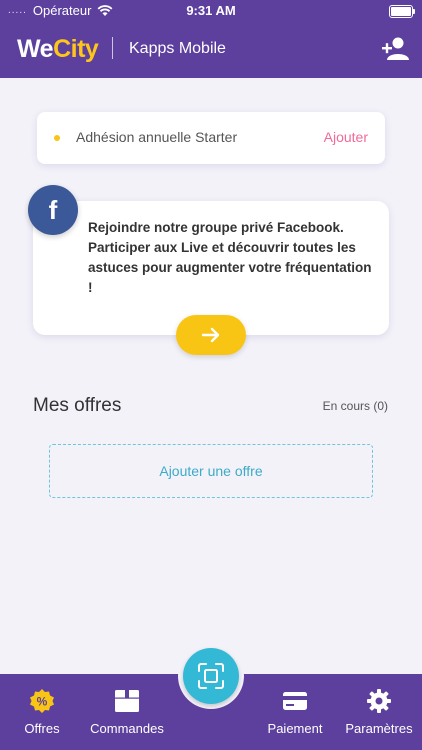 This screenshot has width=422, height=750. What do you see at coordinates (396, 49) in the screenshot?
I see `add-user-icon` at bounding box center [396, 49].